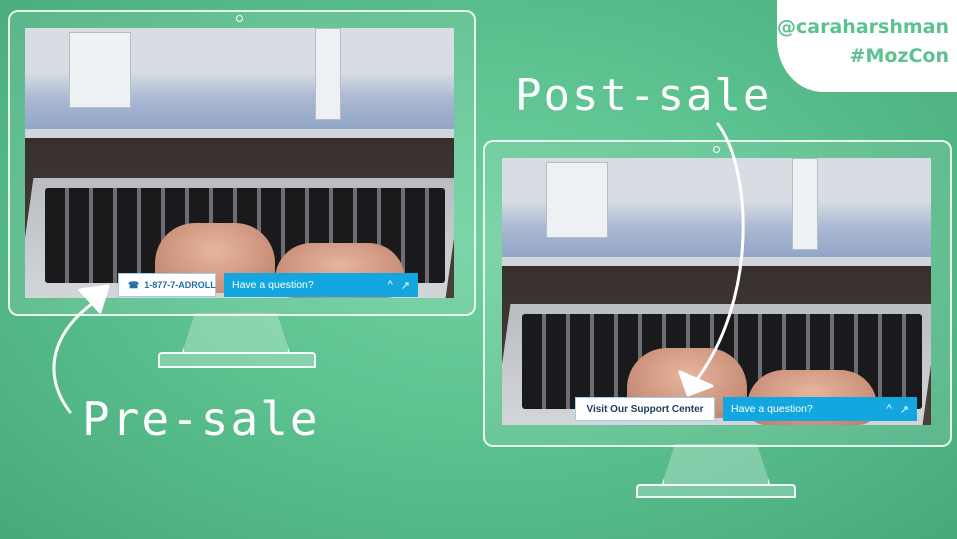 Image resolution: width=957 pixels, height=539 pixels. Describe the element at coordinates (643, 95) in the screenshot. I see `post-sale-label: Post-sale` at that location.